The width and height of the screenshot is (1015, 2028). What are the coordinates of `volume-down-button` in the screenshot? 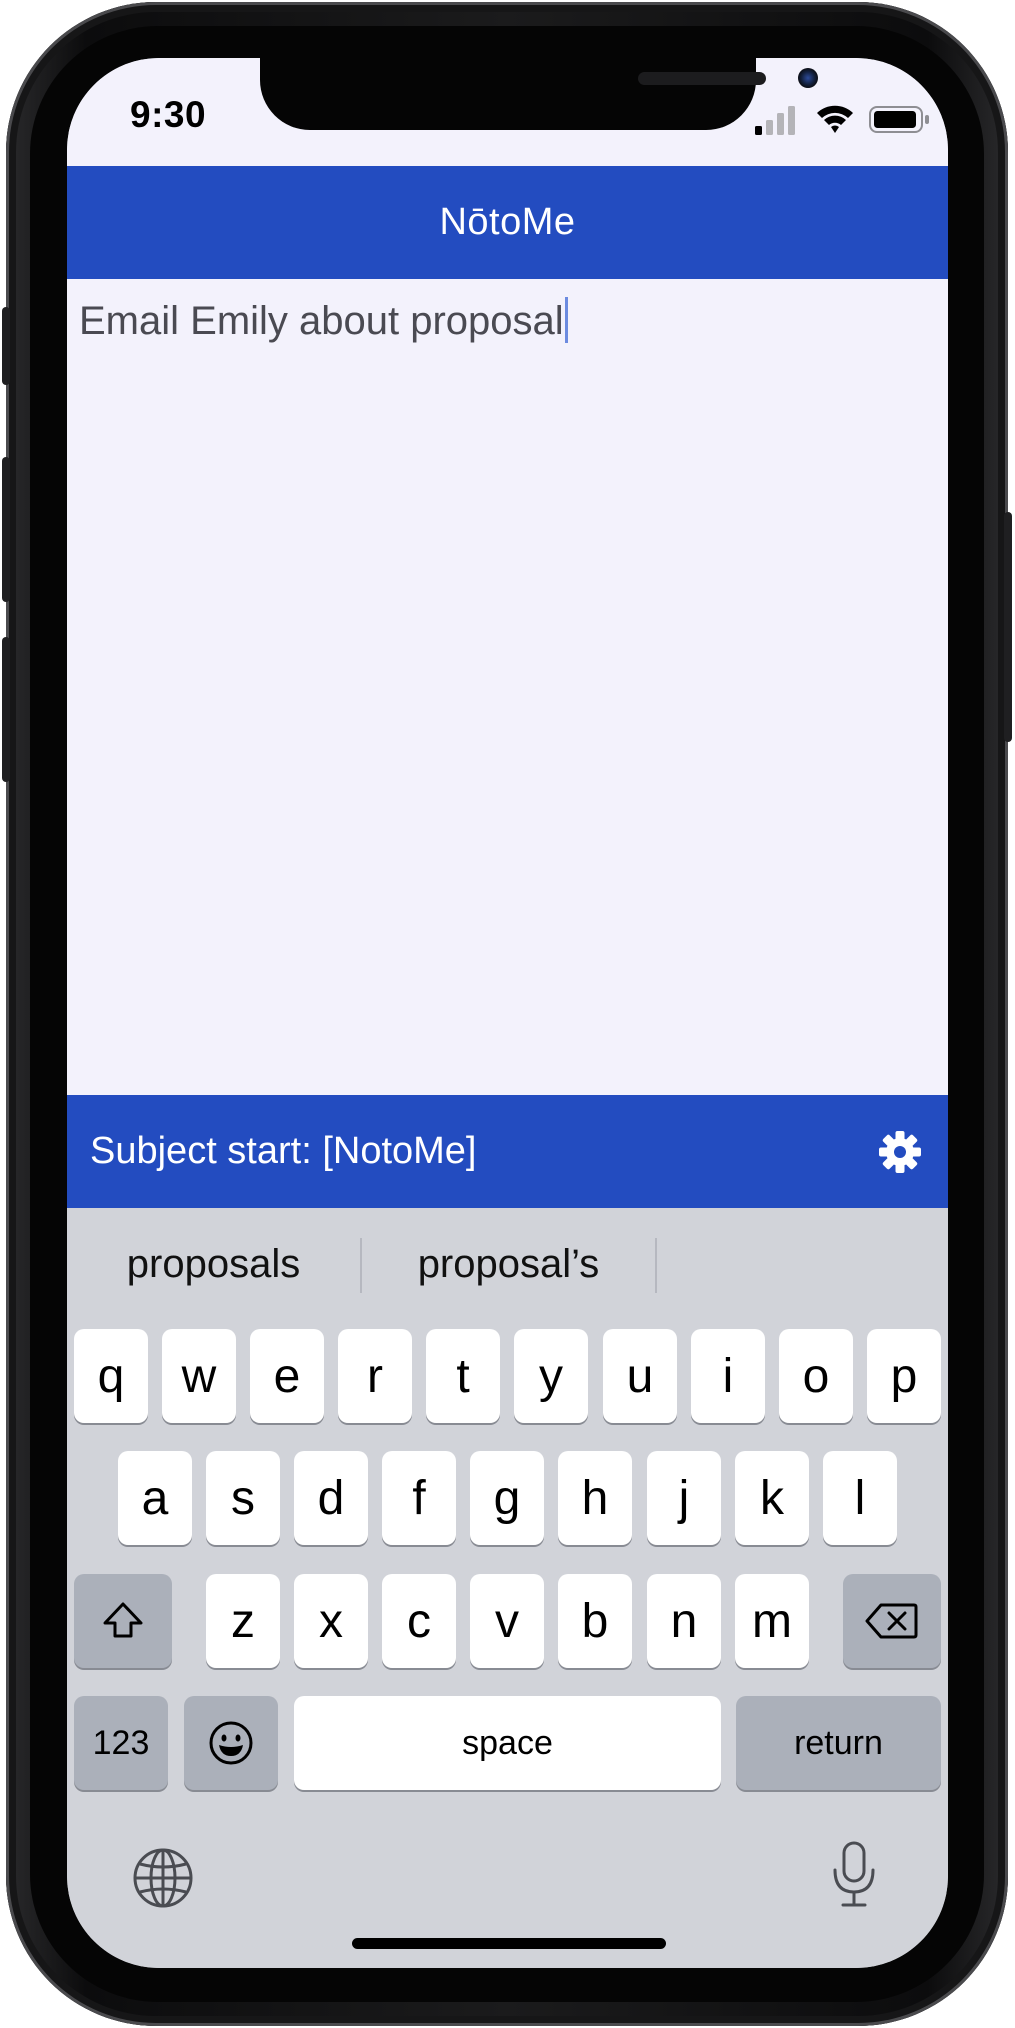 It's located at (6, 709).